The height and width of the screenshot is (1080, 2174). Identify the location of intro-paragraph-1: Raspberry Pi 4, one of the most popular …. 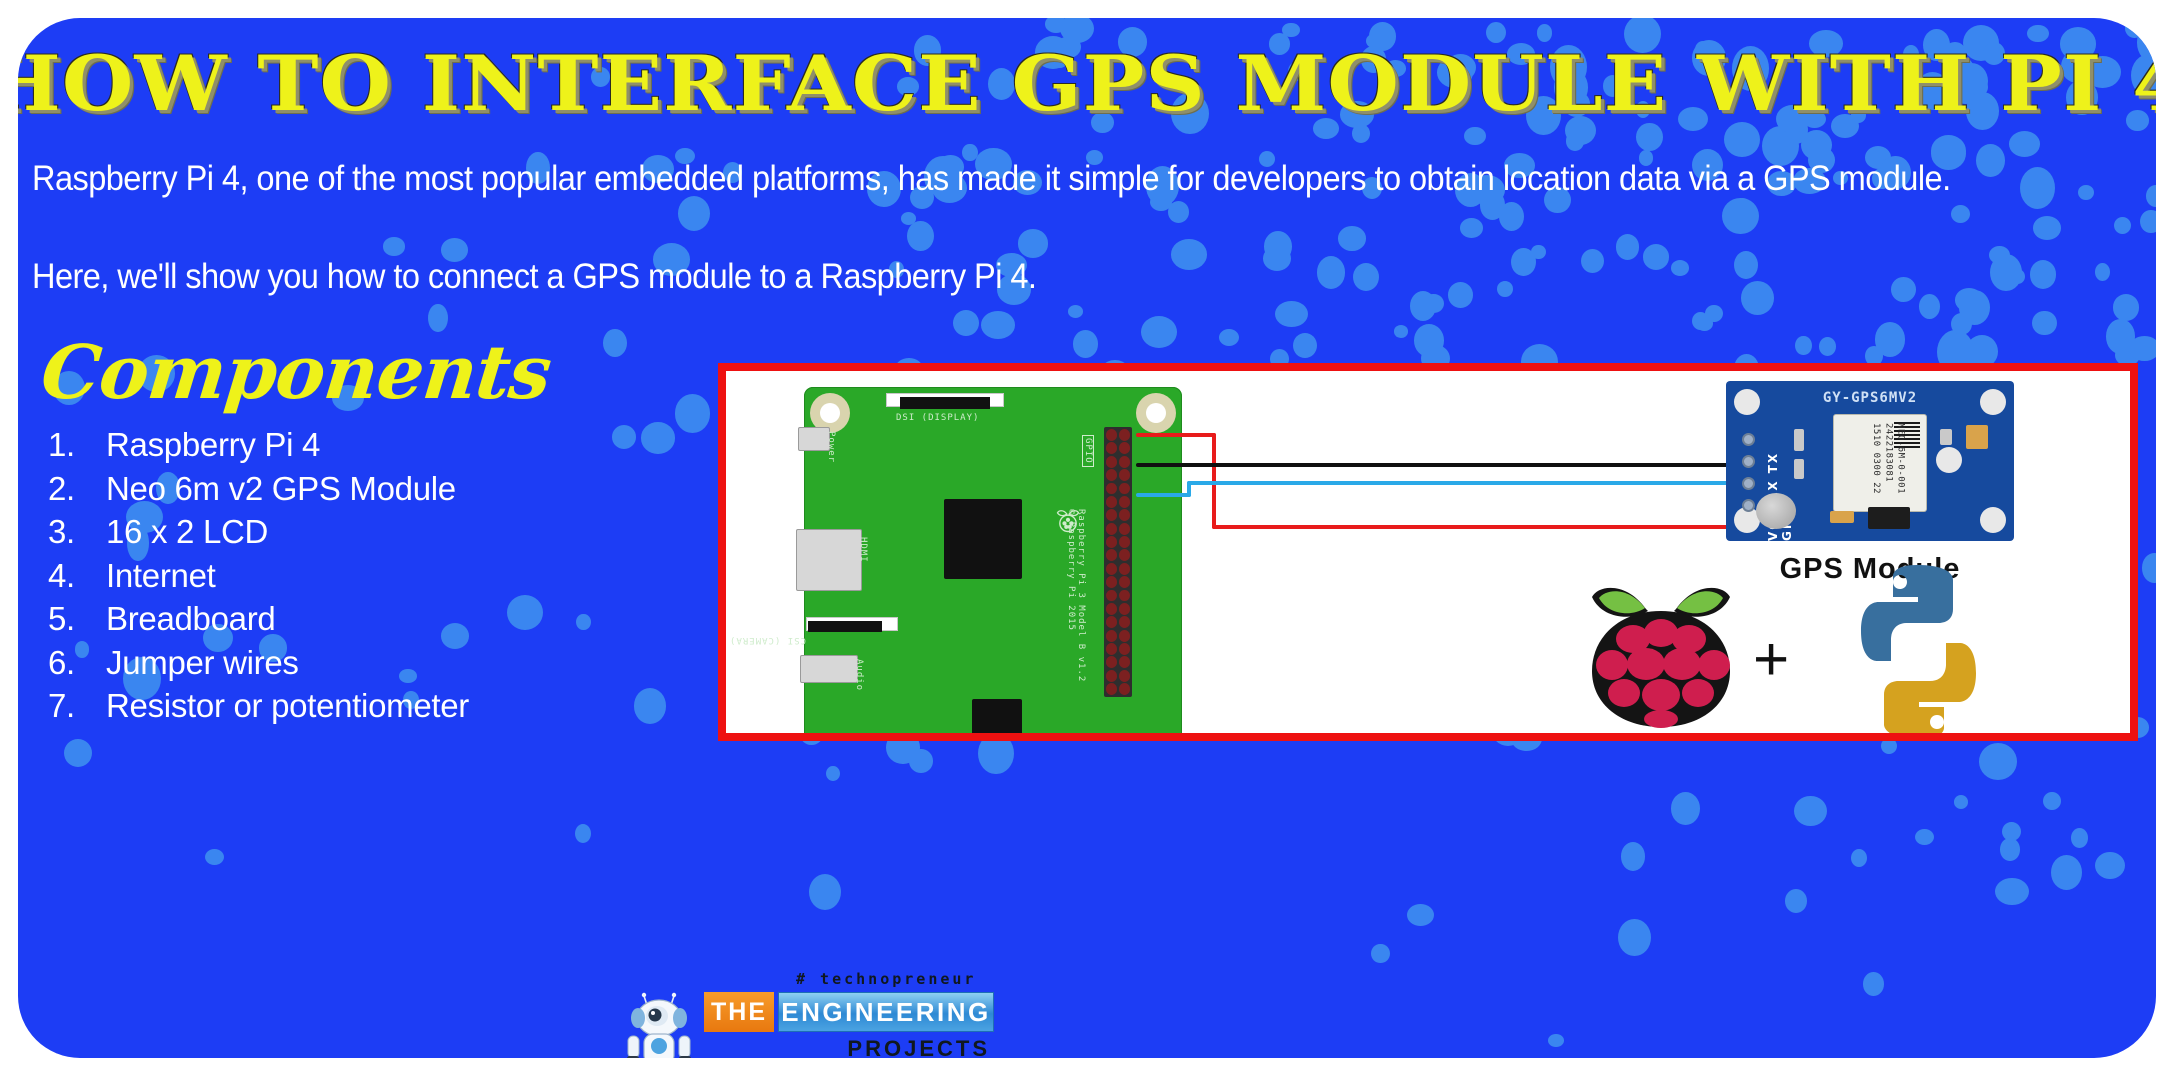
(991, 178).